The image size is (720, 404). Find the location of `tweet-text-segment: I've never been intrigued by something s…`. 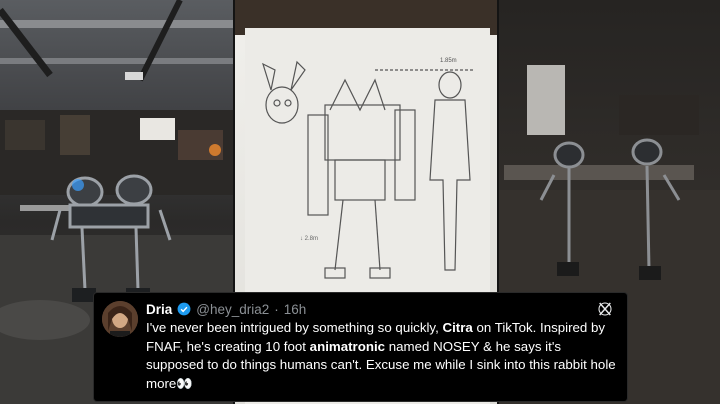

tweet-text-segment: I've never been intrigued by something s… is located at coordinates (294, 327).